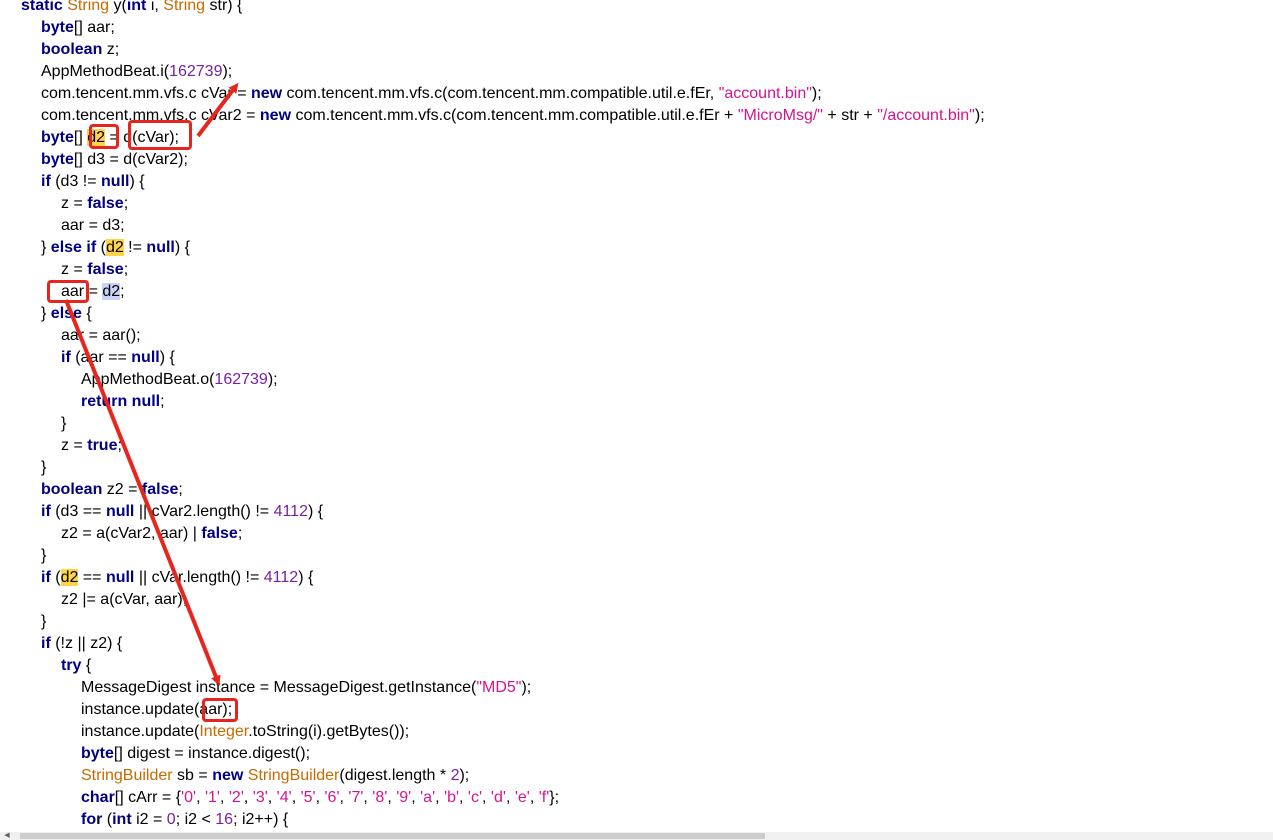 Image resolution: width=1273 pixels, height=840 pixels. What do you see at coordinates (142, 492) in the screenshot?
I see `annotation-arrow-to-update-aar` at bounding box center [142, 492].